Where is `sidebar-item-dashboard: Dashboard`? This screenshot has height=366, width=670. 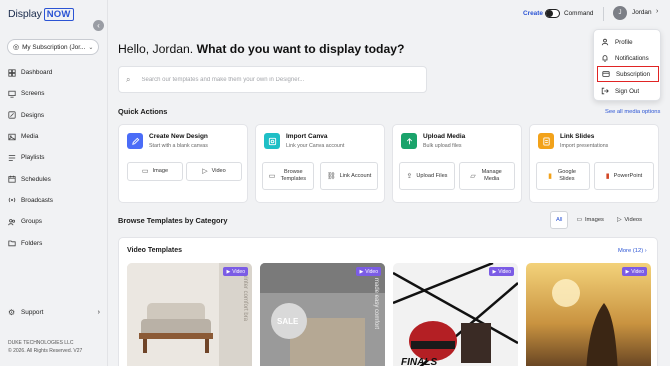 sidebar-item-dashboard: Dashboard is located at coordinates (55, 72).